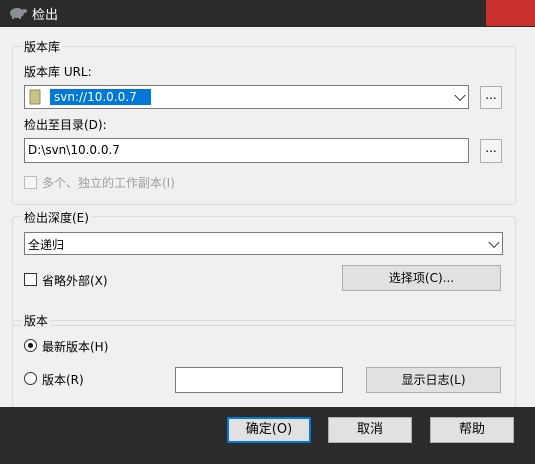 This screenshot has height=464, width=535. I want to click on head-revision-radio, so click(30, 345).